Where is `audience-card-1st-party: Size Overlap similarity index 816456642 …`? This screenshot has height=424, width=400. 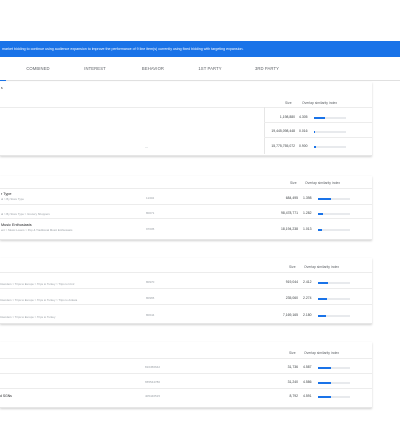
audience-card-1st-party: Size Overlap similarity index 816456642 … is located at coordinates (186, 375).